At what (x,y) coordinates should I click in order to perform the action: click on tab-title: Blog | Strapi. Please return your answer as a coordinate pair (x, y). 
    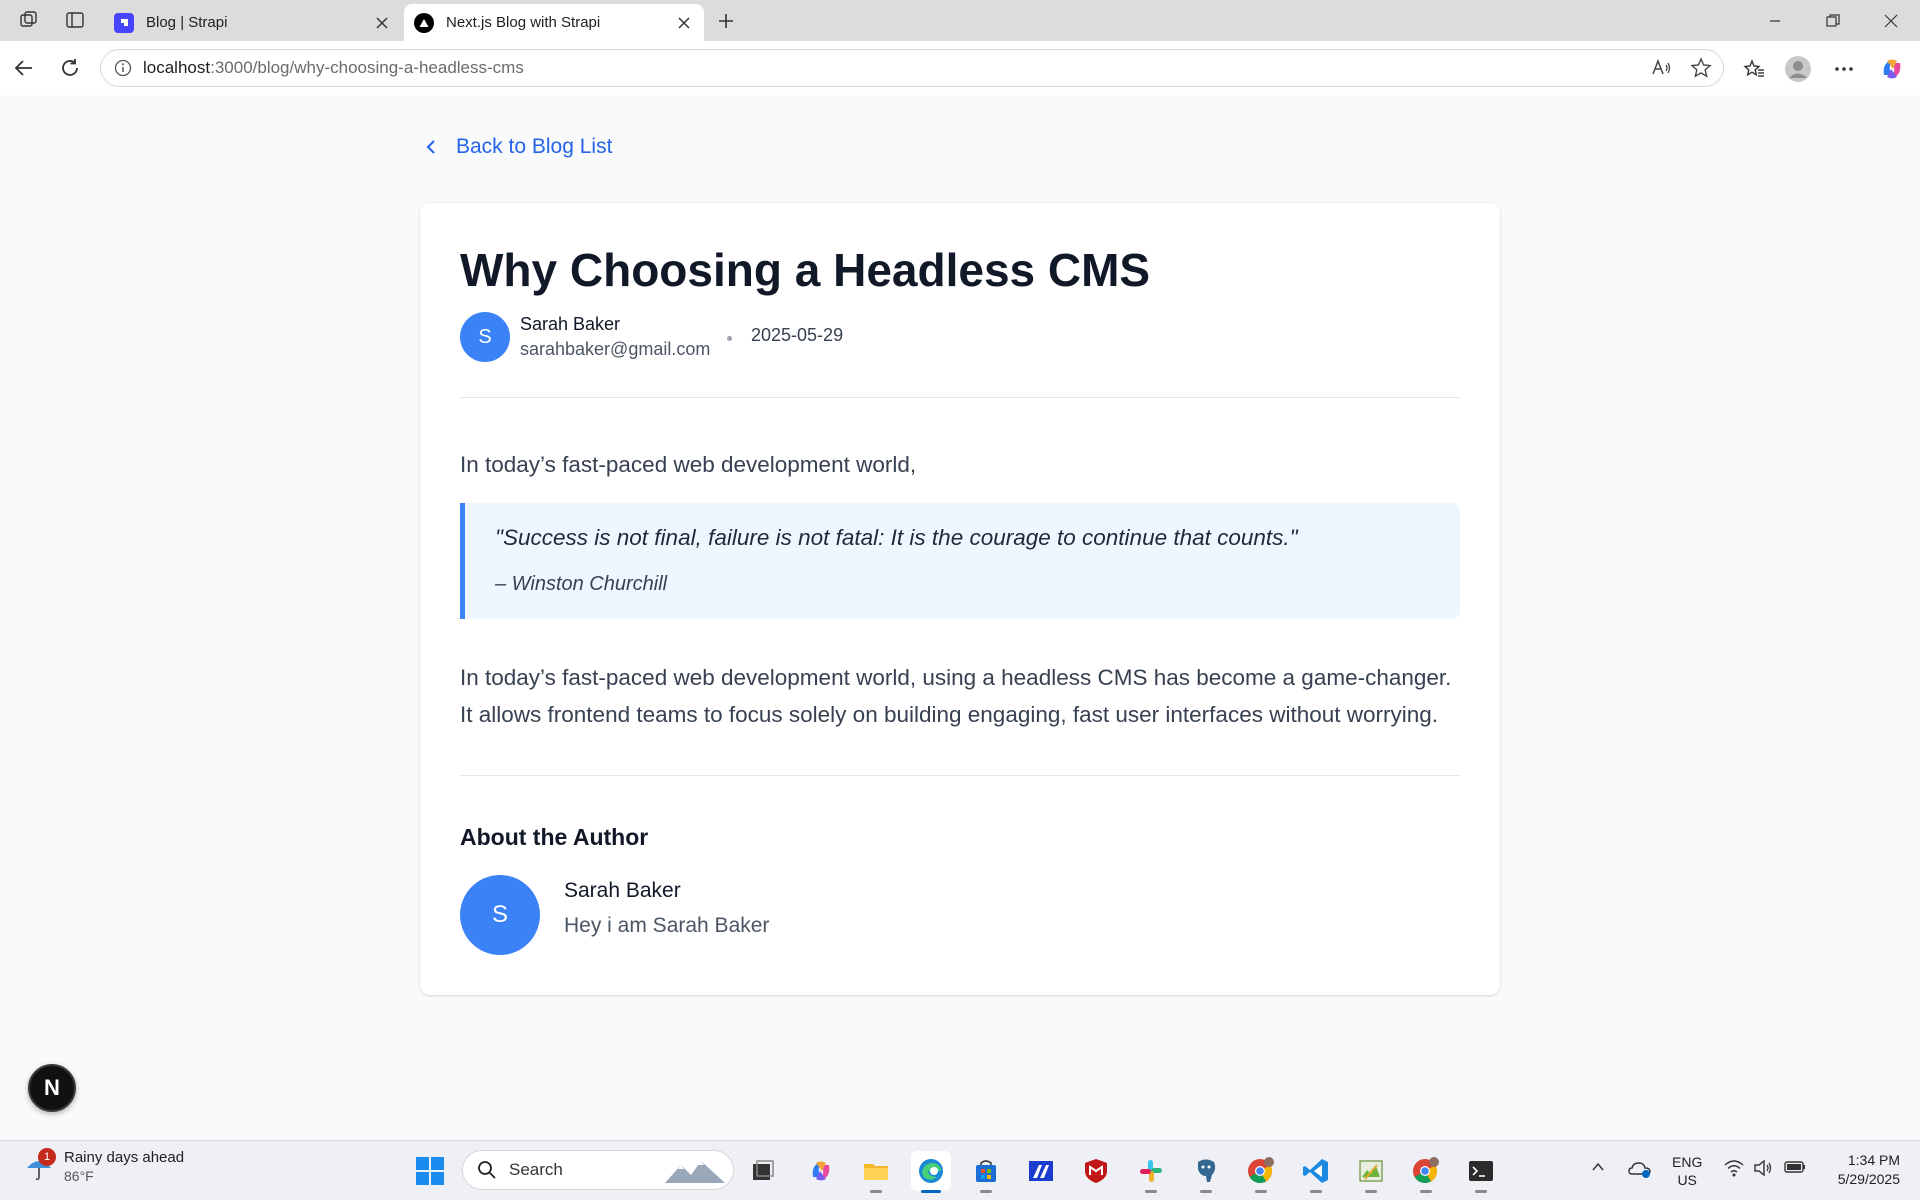
    Looking at the image, I should click on (187, 22).